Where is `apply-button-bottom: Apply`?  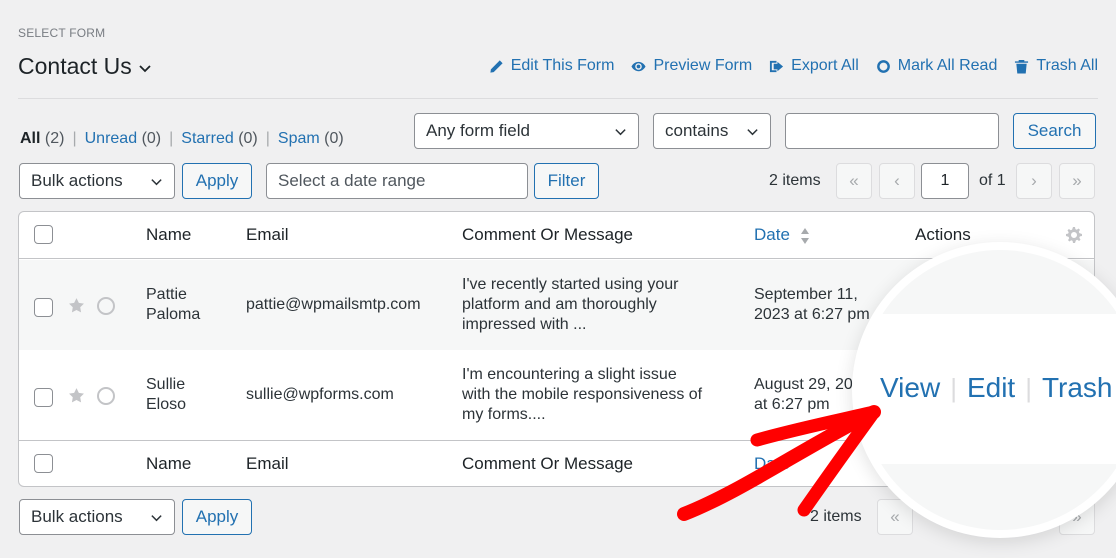 apply-button-bottom: Apply is located at coordinates (217, 517).